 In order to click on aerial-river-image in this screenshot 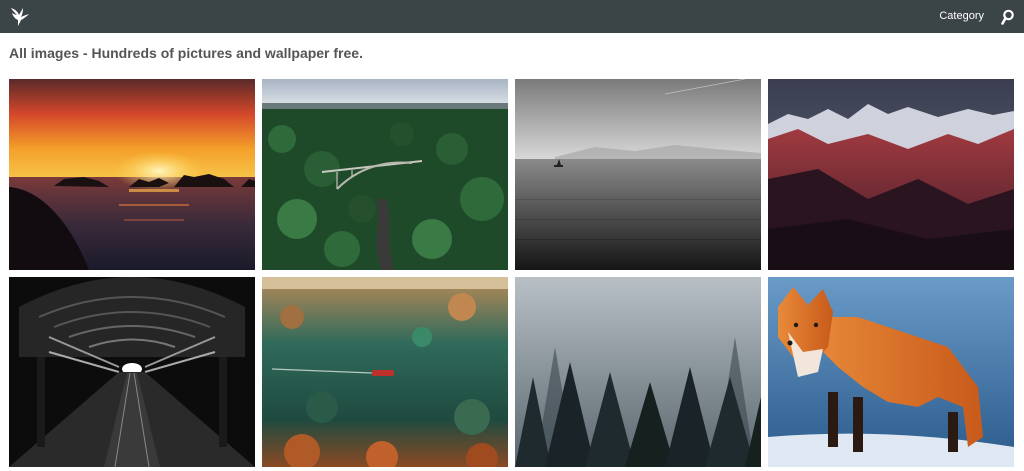, I will do `click(385, 372)`.